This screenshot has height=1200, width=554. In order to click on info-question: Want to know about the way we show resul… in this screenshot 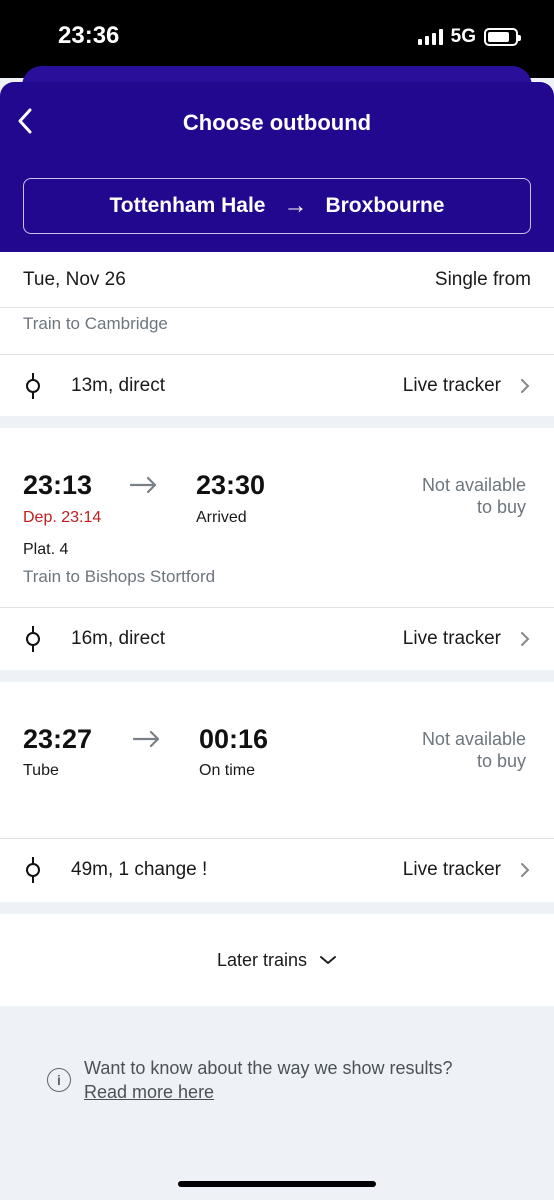, I will do `click(268, 1068)`.